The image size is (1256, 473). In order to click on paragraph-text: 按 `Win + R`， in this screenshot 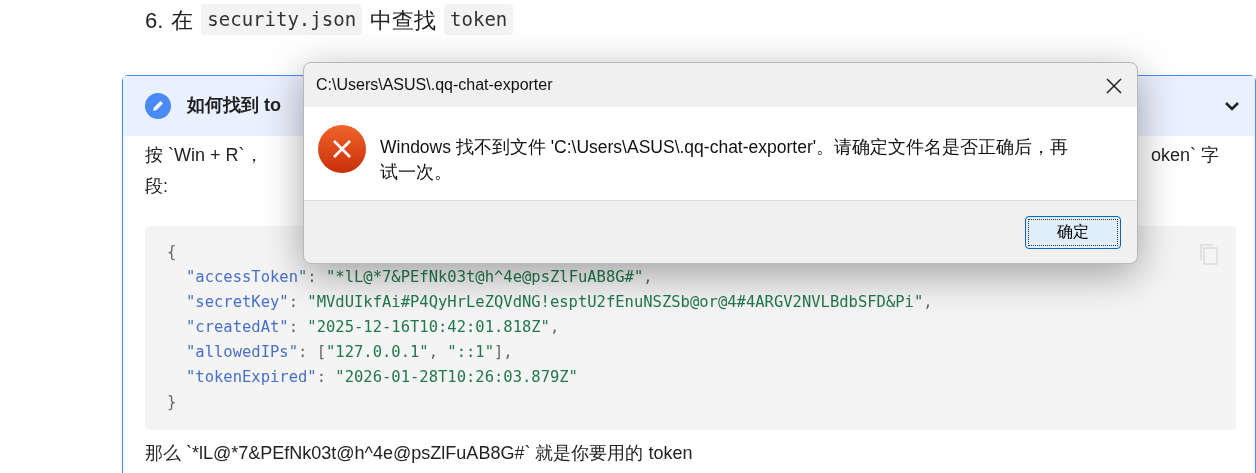, I will do `click(204, 155)`.